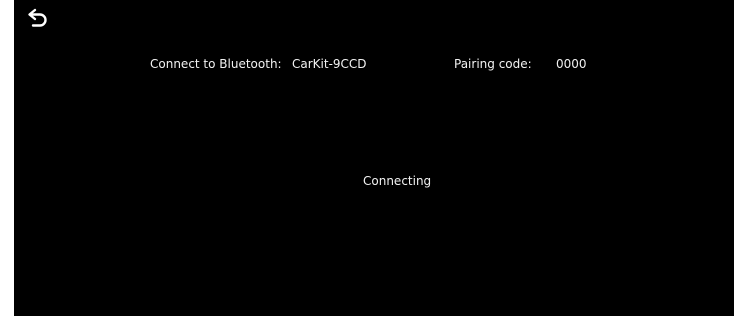 This screenshot has width=751, height=316. What do you see at coordinates (493, 64) in the screenshot?
I see `pairing-code-label: Pairing code:` at bounding box center [493, 64].